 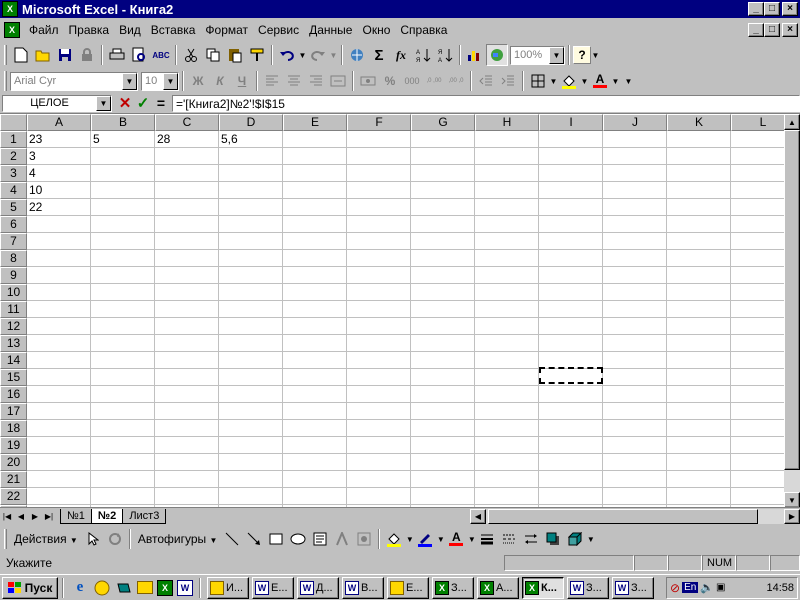 What do you see at coordinates (571, 394) in the screenshot?
I see `cell-I16` at bounding box center [571, 394].